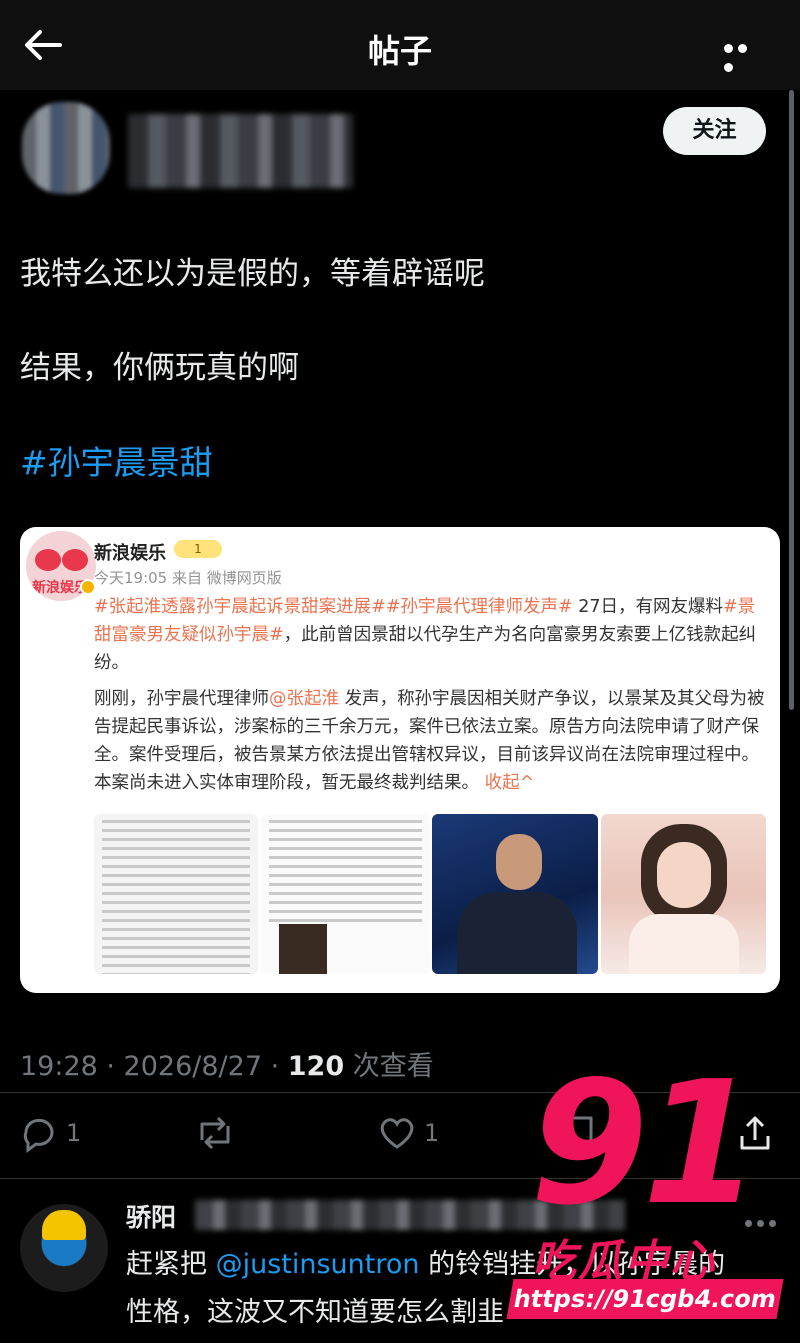  I want to click on top-bar: 帖子, so click(400, 45).